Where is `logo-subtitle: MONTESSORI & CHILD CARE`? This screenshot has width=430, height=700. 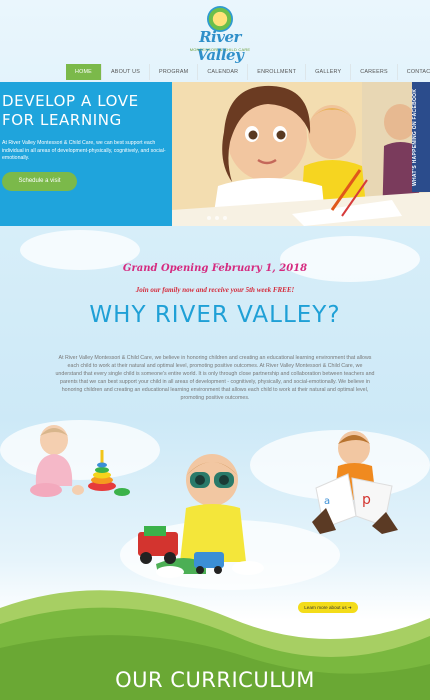 logo-subtitle: MONTESSORI & CHILD CARE is located at coordinates (220, 49).